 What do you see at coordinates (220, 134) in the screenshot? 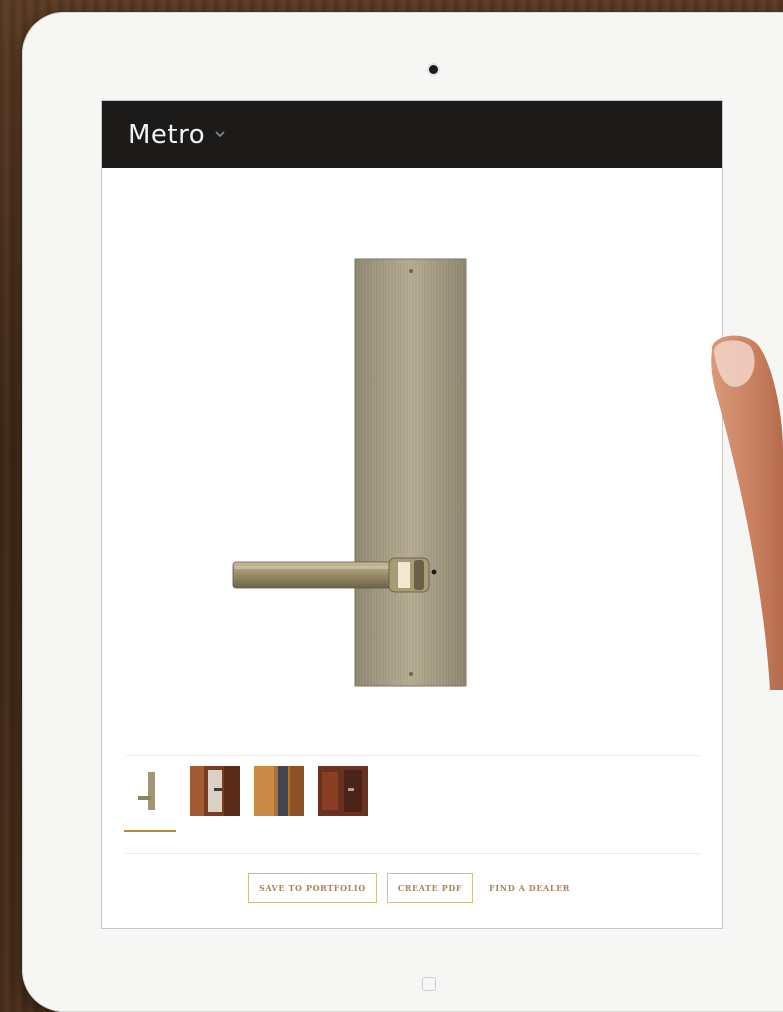
I see `chevron-down-icon` at bounding box center [220, 134].